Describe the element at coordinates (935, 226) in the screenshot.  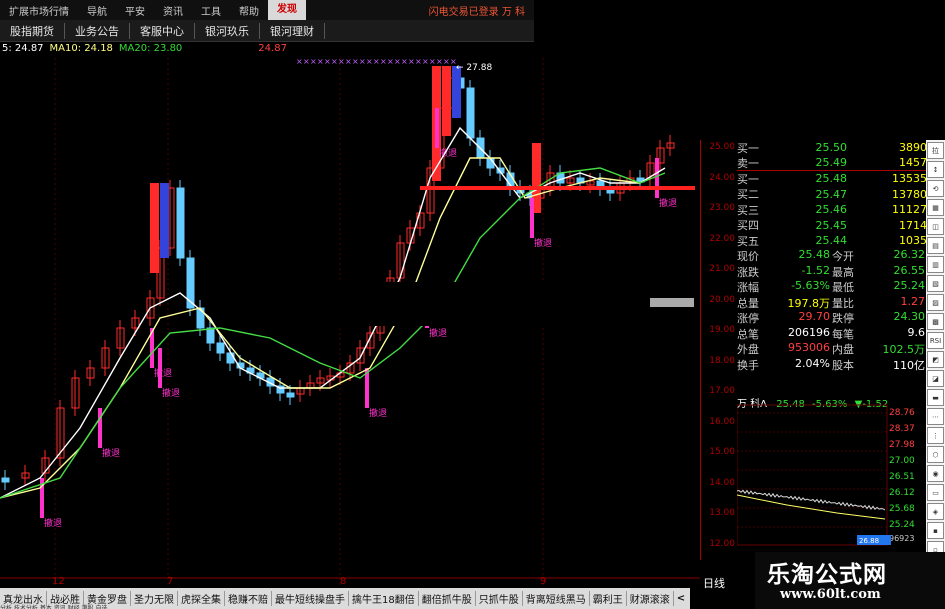
I see `tool-icon: ◫` at that location.